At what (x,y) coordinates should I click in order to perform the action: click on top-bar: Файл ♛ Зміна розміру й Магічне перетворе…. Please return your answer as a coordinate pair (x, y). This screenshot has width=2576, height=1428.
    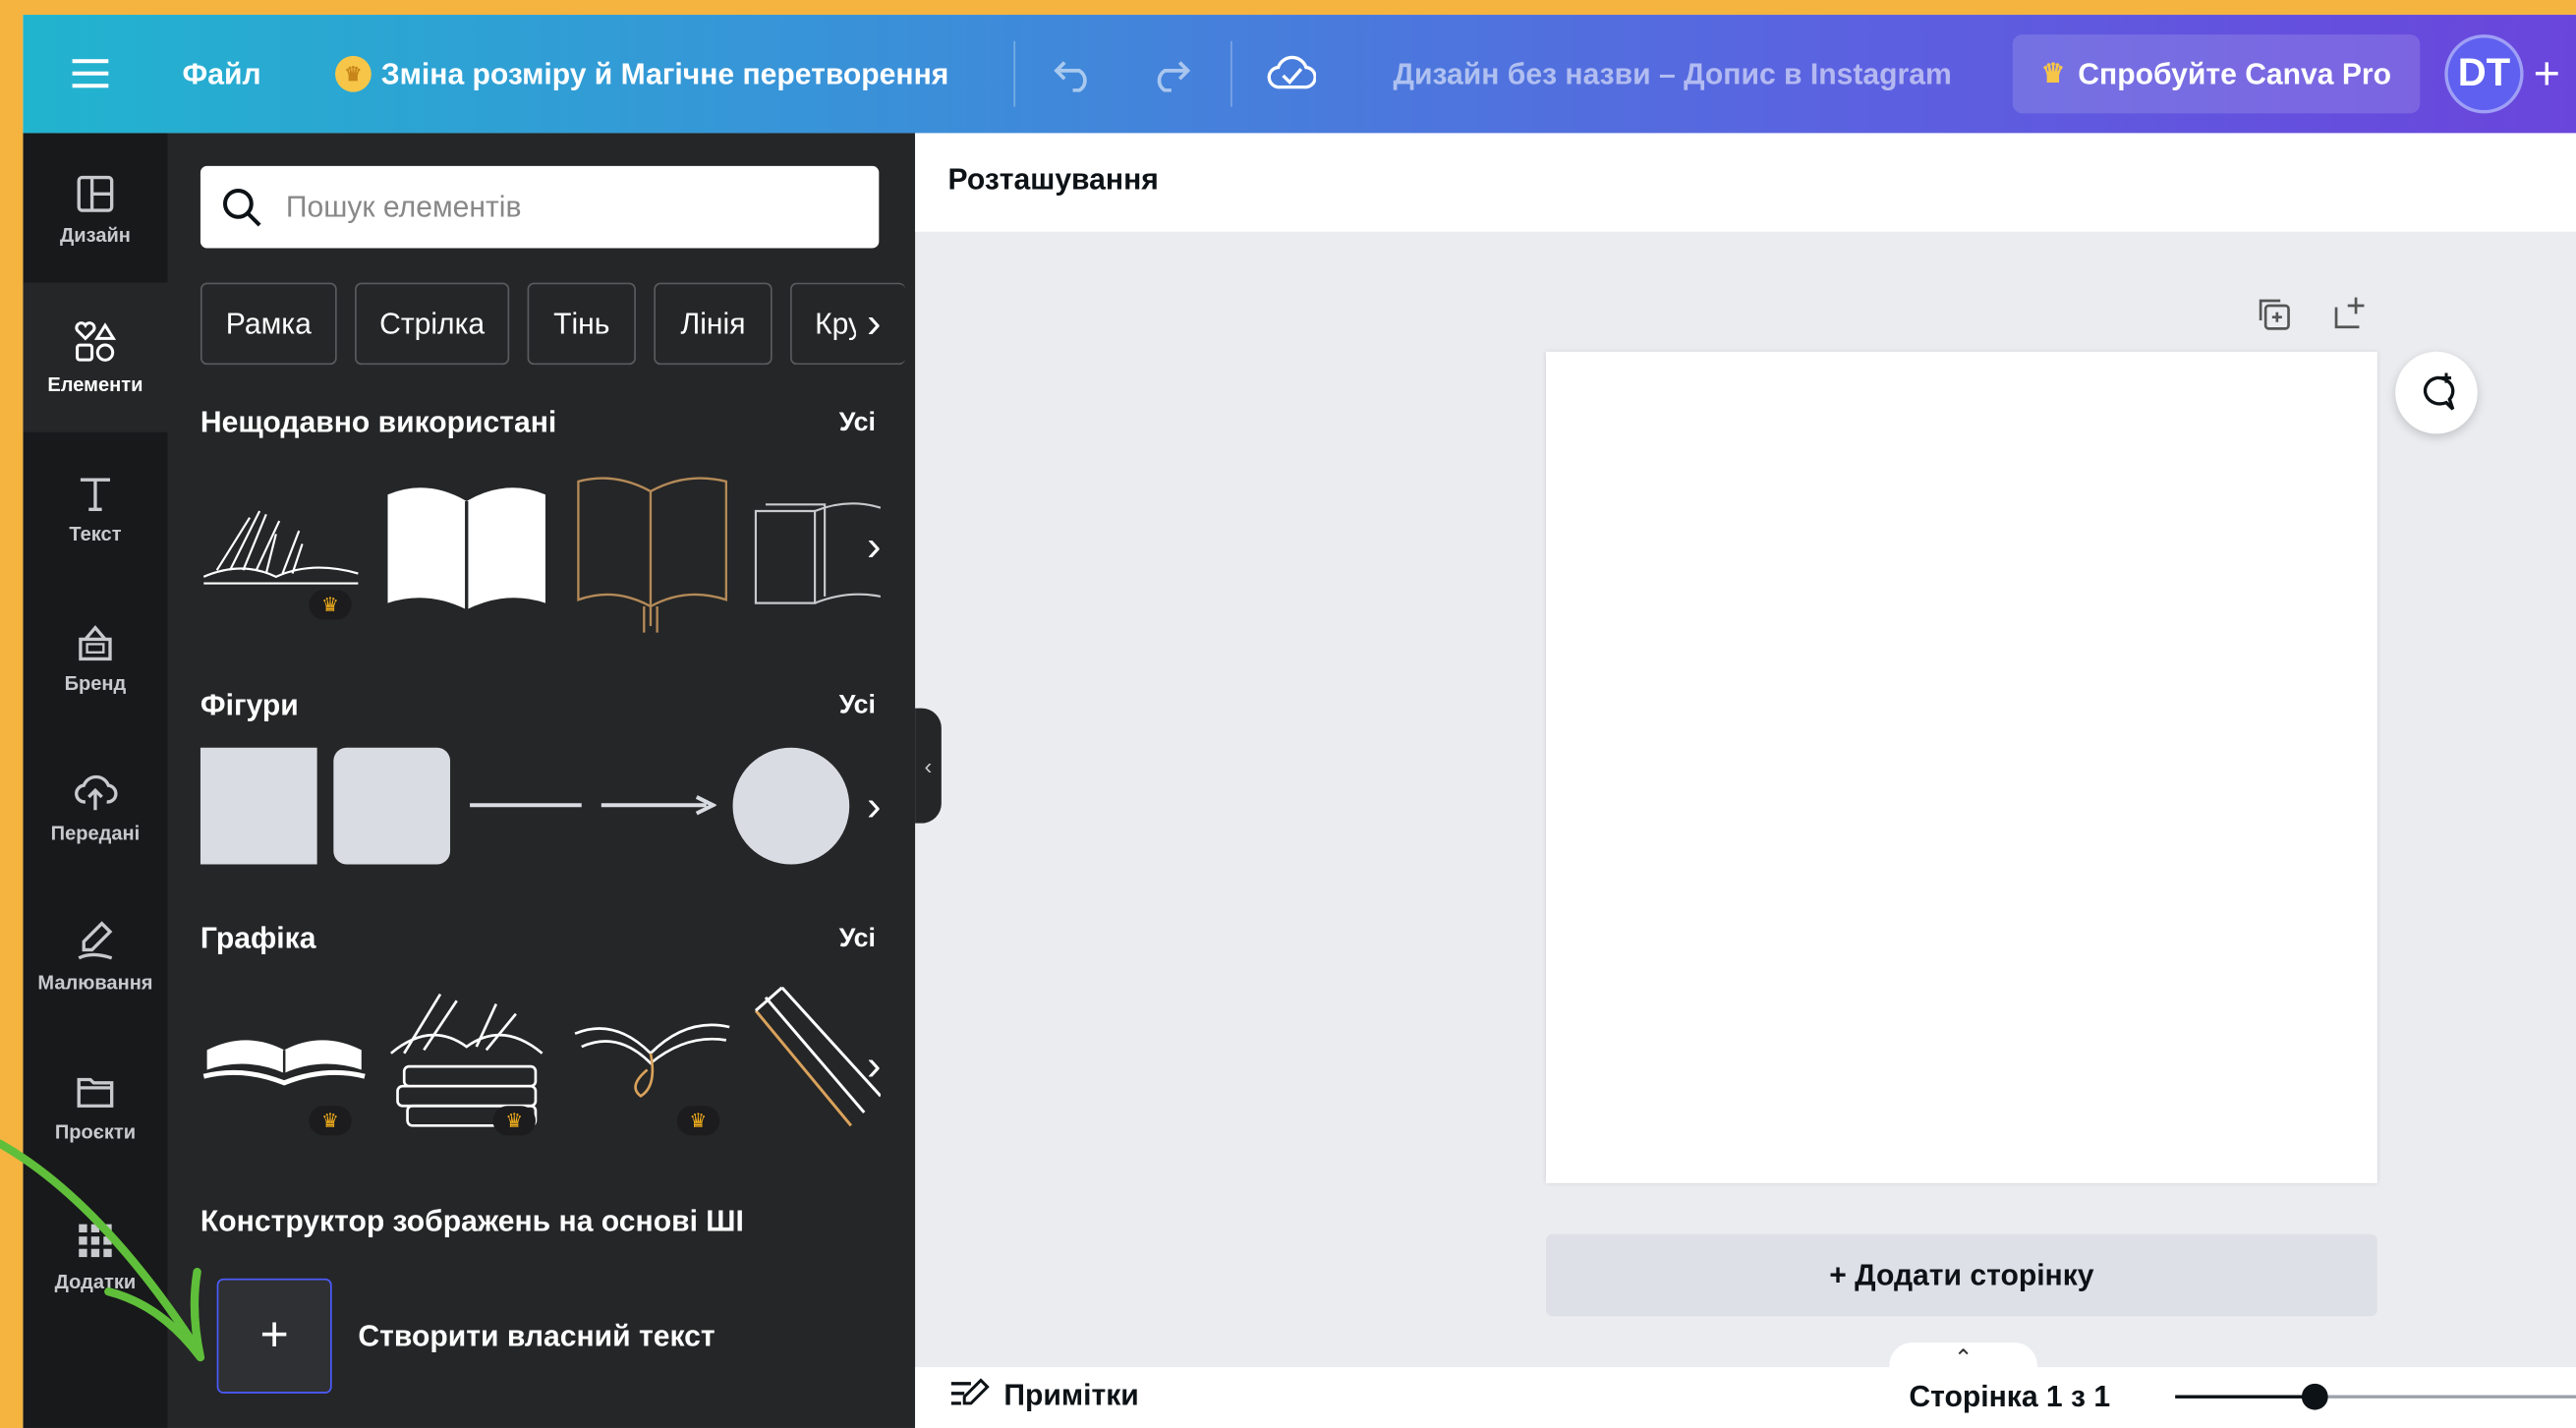
    Looking at the image, I should click on (1299, 74).